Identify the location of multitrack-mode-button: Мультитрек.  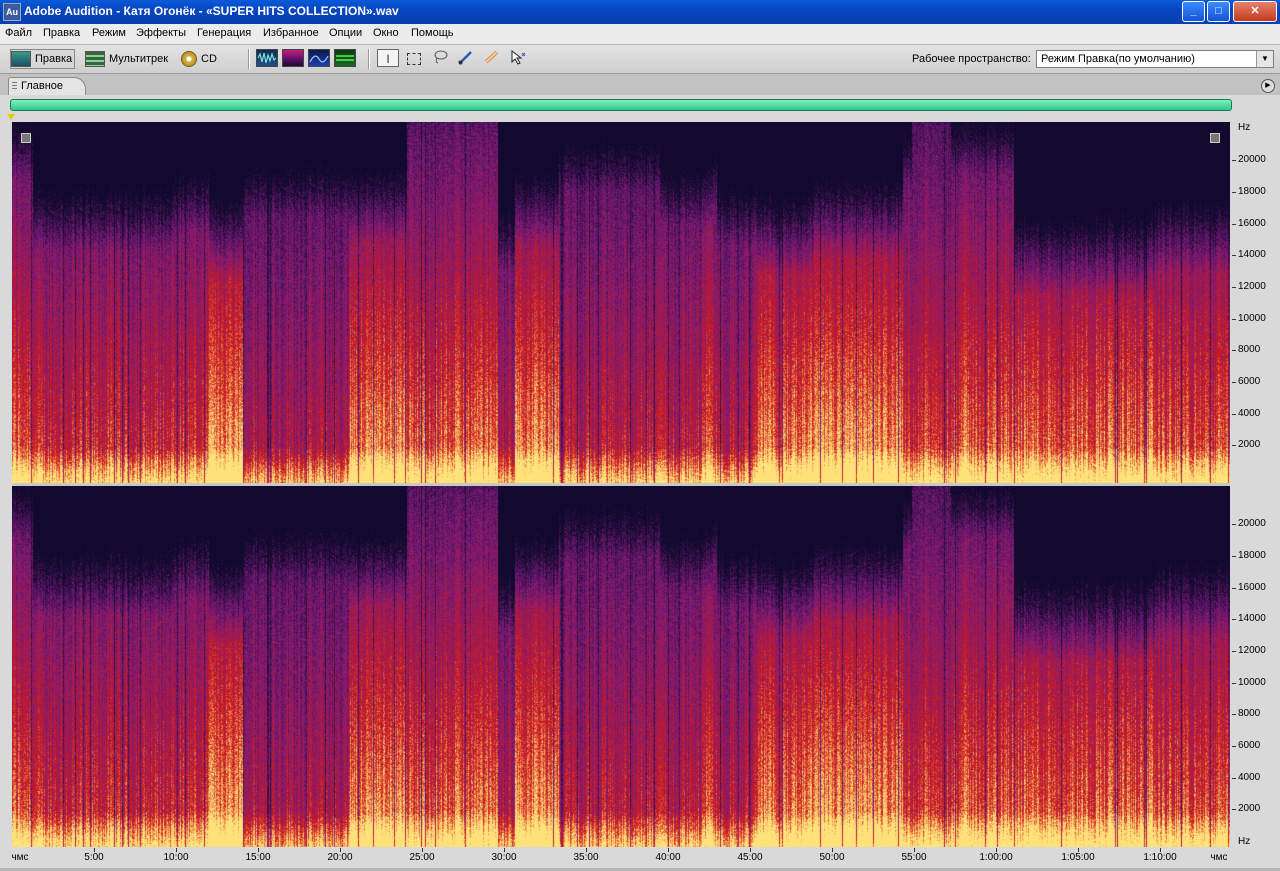
(126, 59).